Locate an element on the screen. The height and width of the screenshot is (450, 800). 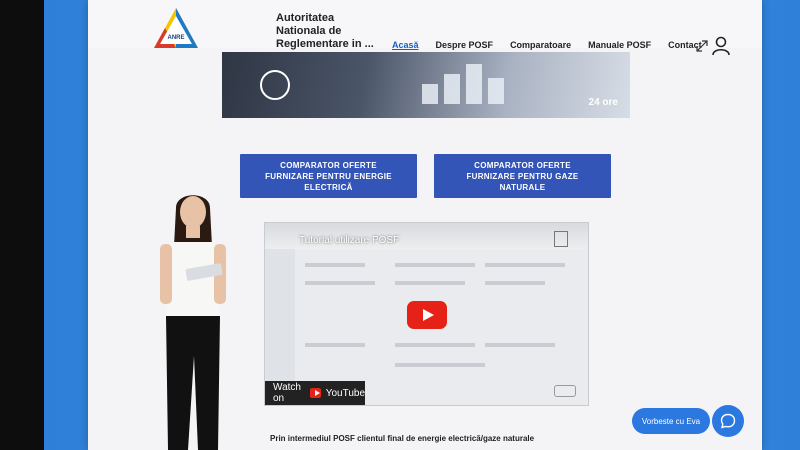
anre-logo: ANRE is located at coordinates (176, 28).